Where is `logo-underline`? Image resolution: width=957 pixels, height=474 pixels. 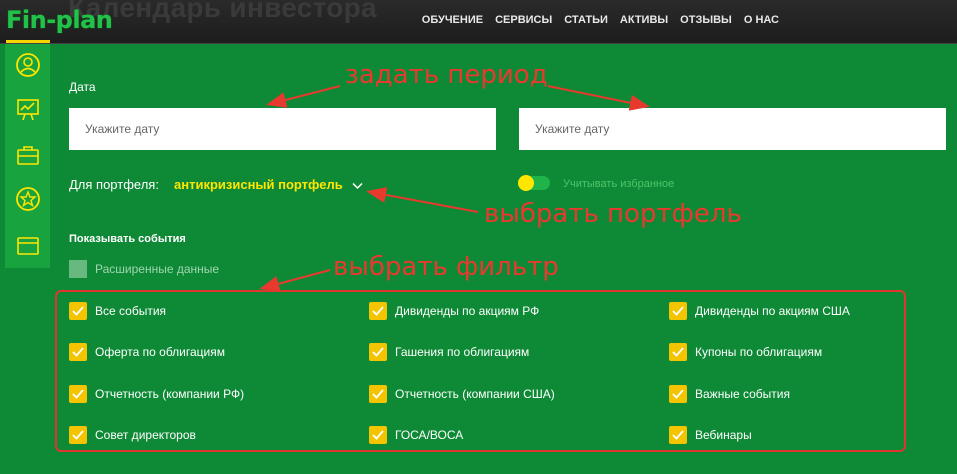
logo-underline is located at coordinates (28, 41).